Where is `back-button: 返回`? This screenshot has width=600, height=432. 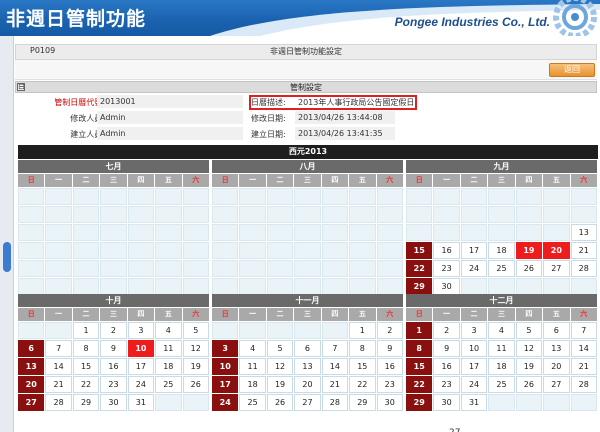
back-button: 返回 is located at coordinates (572, 70).